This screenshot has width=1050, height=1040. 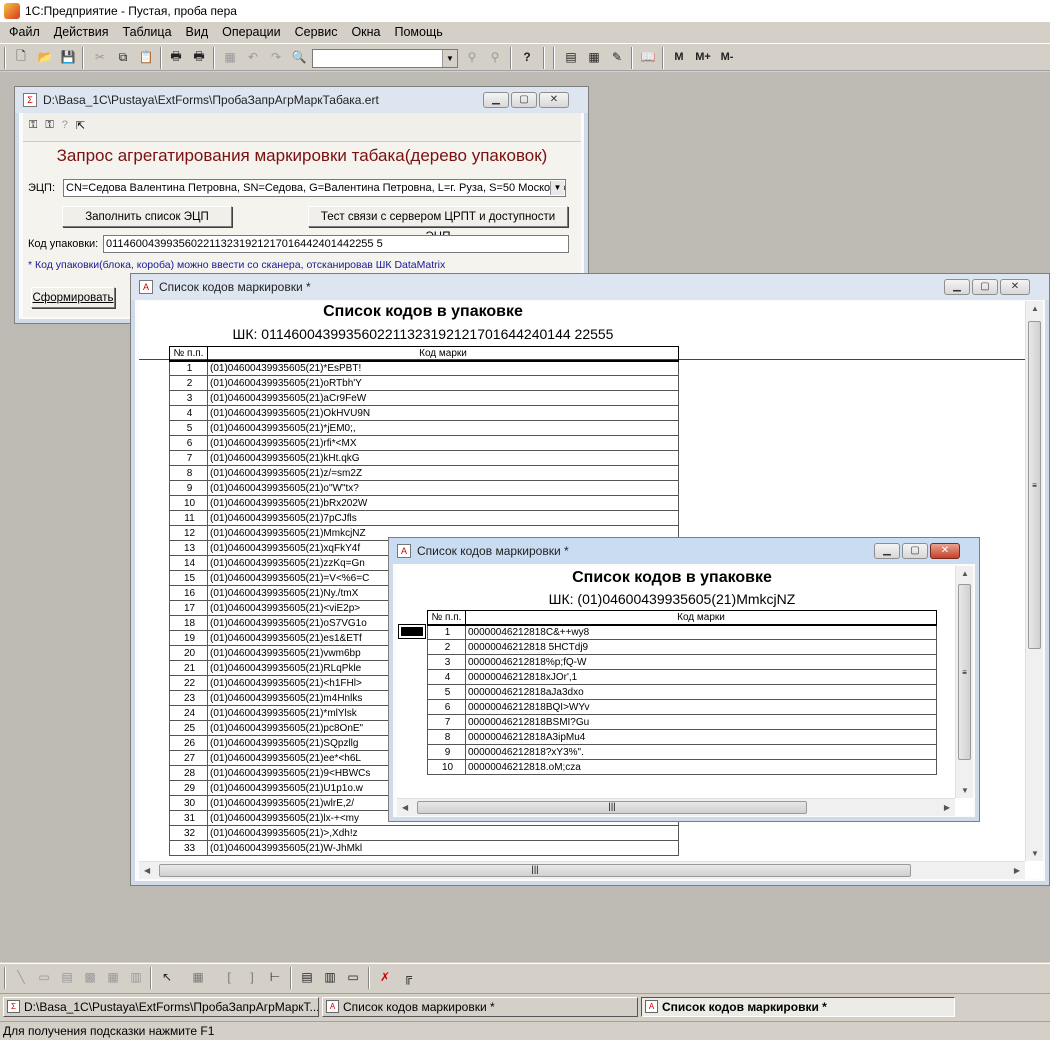 What do you see at coordinates (682, 632) in the screenshot?
I see `table-row: 1 00000046212818C&++wy8` at bounding box center [682, 632].